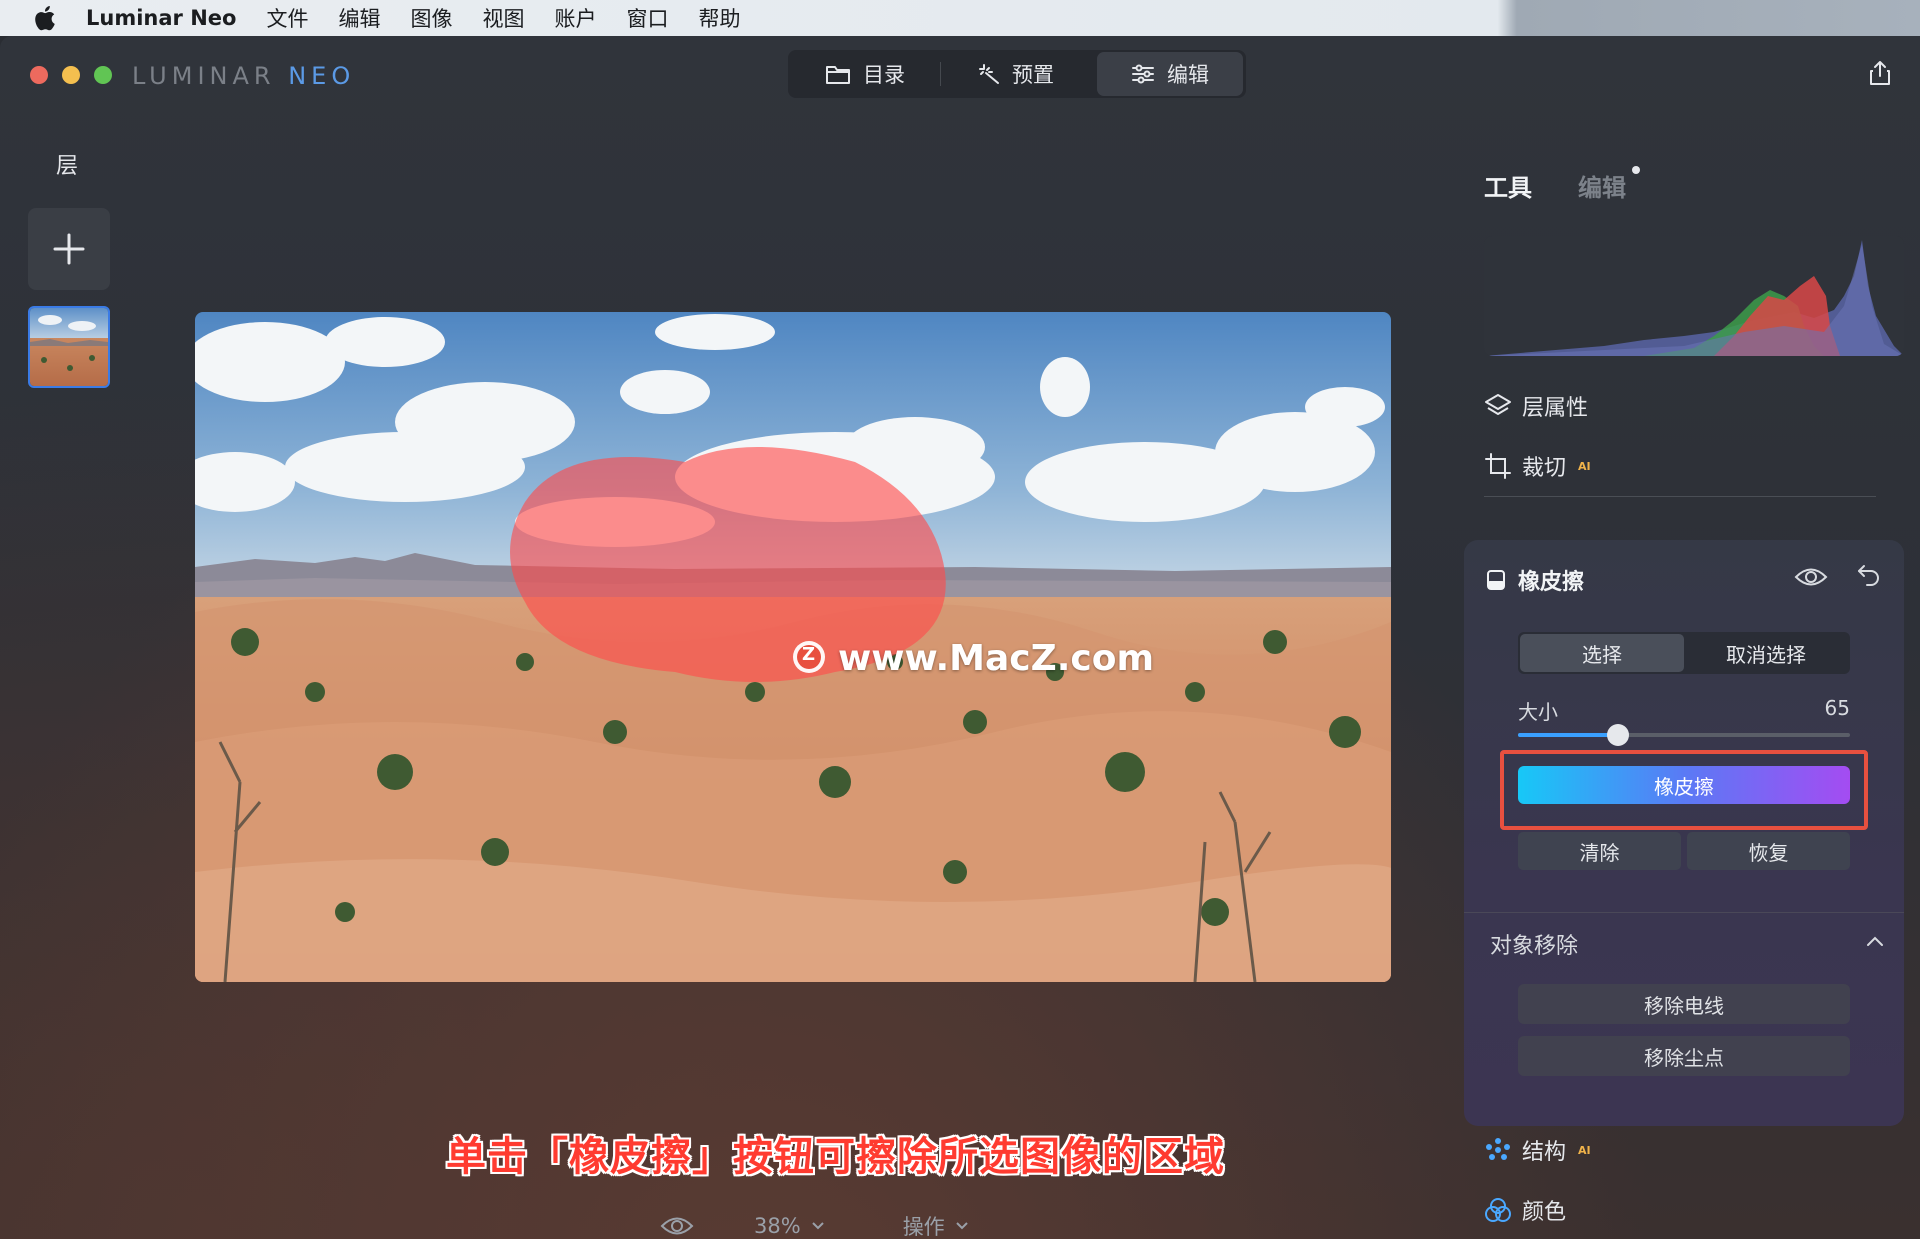 This screenshot has height=1239, width=1920. I want to click on tab-edits-label: 编辑, so click(1602, 188).